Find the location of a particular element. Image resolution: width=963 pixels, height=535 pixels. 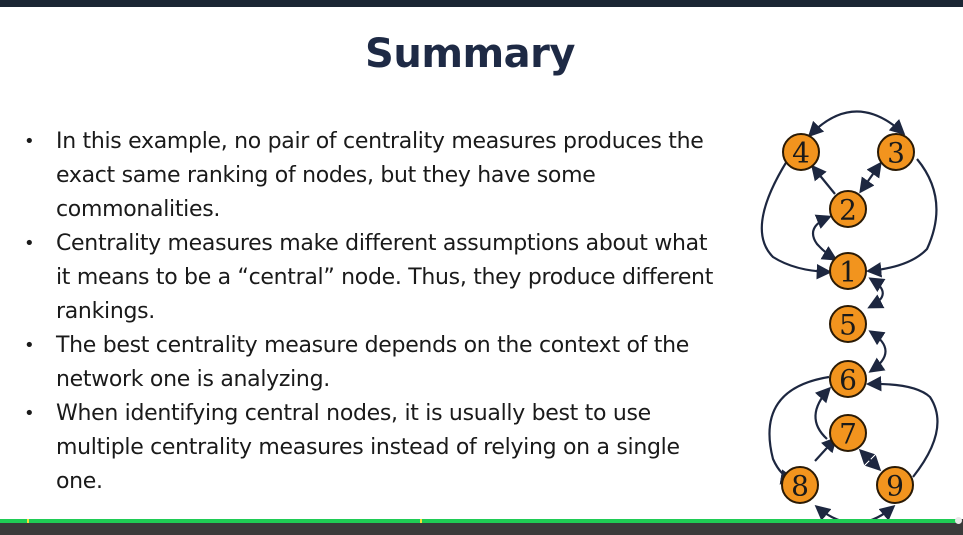

graph-node-label: 4 is located at coordinates (801, 153).